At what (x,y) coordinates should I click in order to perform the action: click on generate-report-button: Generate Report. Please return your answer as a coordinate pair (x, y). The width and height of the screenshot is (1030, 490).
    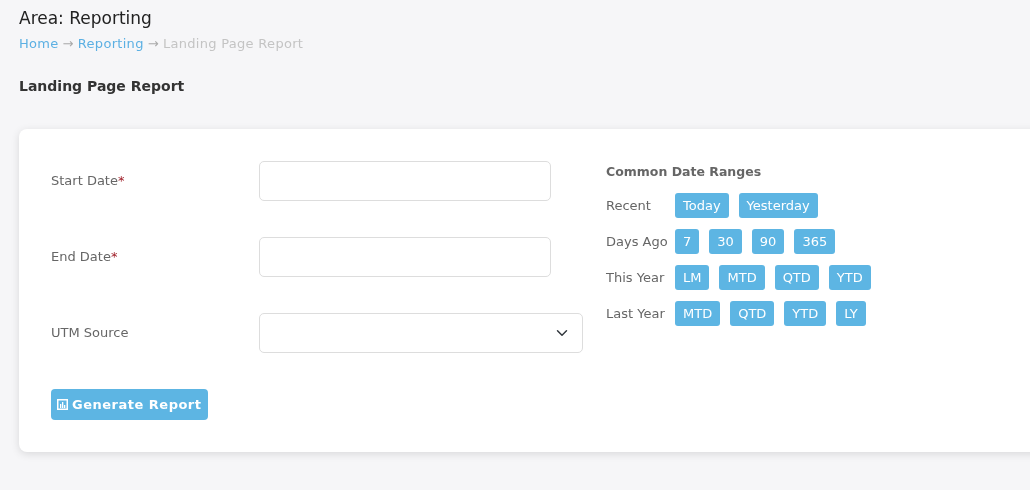
    Looking at the image, I should click on (129, 404).